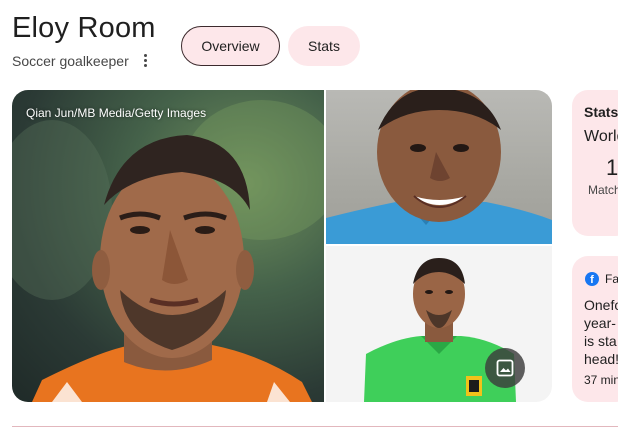 Image resolution: width=618 pixels, height=432 pixels. I want to click on facebook-icon: f, so click(592, 279).